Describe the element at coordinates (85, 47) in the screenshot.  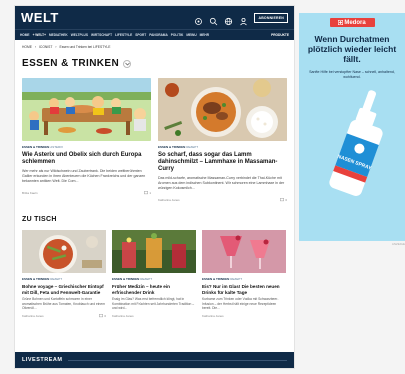
I see `breadcrumb-current: Essen und Trinken bei LIFESTYLE` at that location.